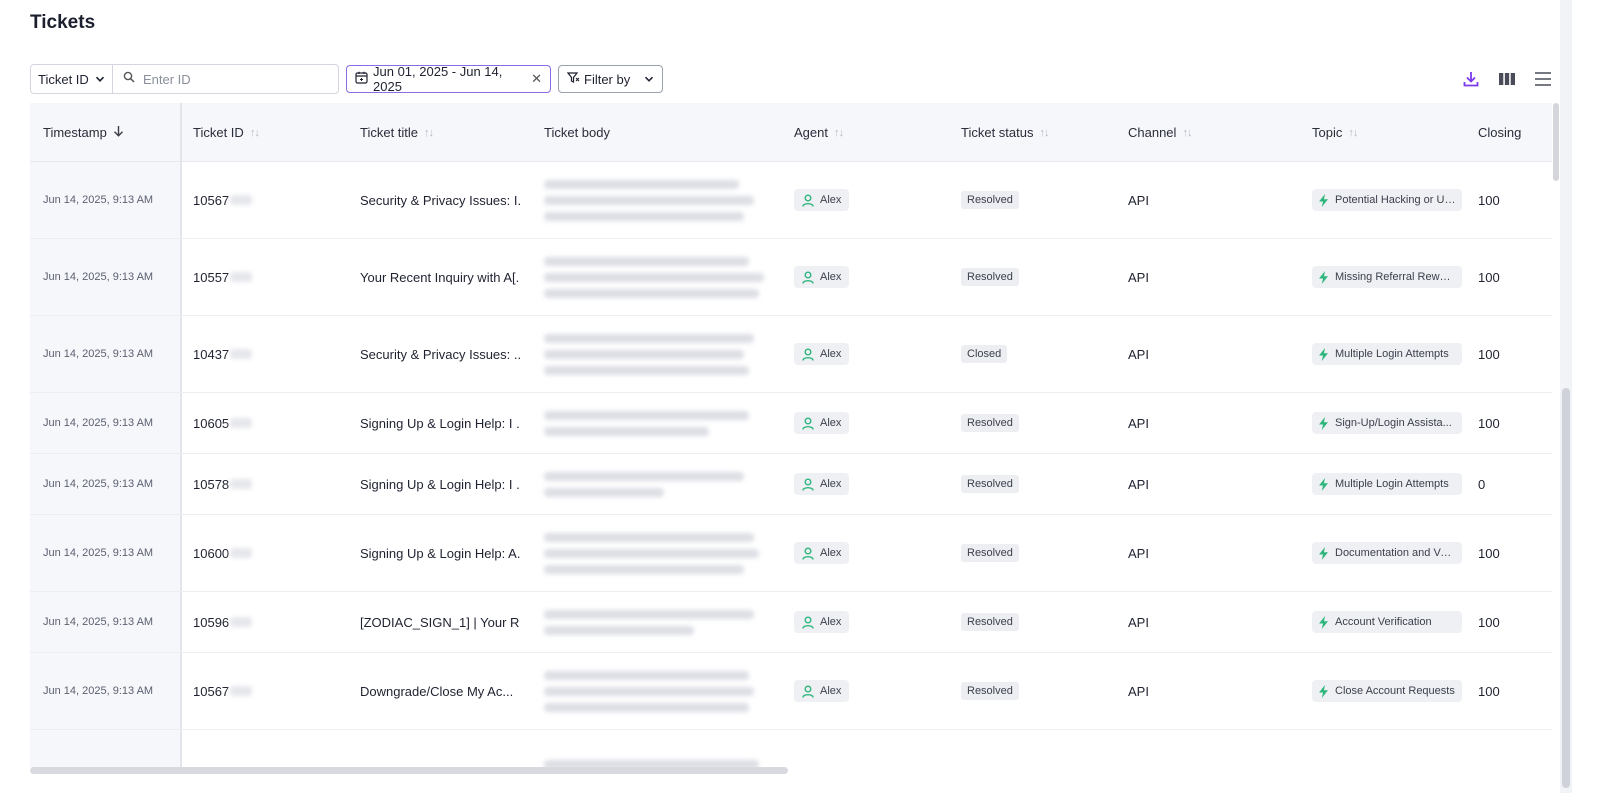  Describe the element at coordinates (71, 79) in the screenshot. I see `search-field-selector: Ticket ID` at that location.